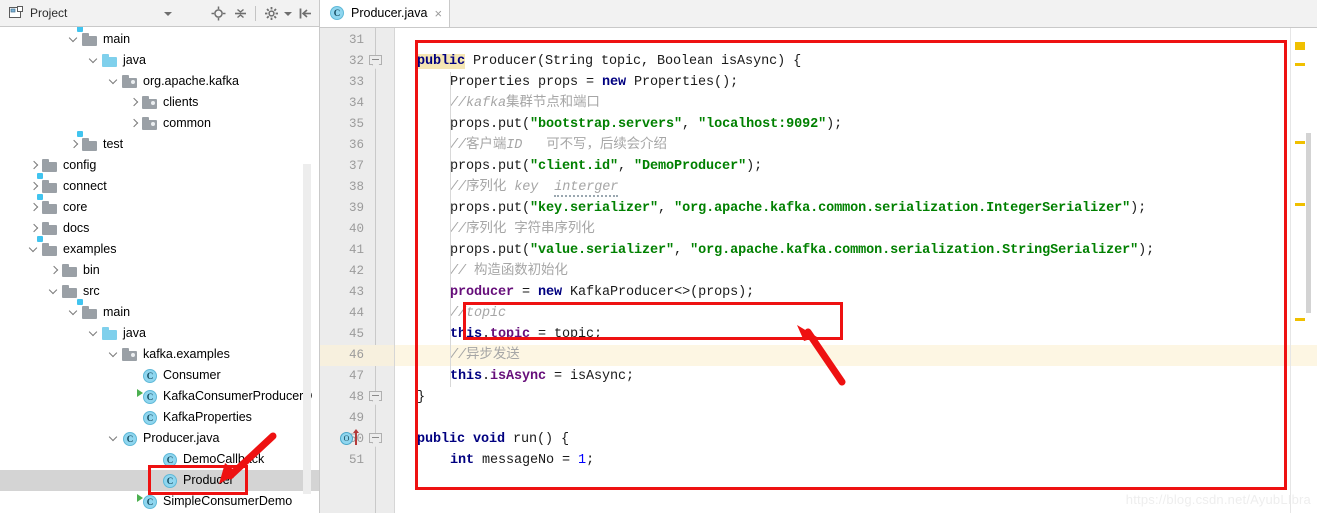 This screenshot has width=1317, height=513. Describe the element at coordinates (1303, 270) in the screenshot. I see `error-stripe` at that location.